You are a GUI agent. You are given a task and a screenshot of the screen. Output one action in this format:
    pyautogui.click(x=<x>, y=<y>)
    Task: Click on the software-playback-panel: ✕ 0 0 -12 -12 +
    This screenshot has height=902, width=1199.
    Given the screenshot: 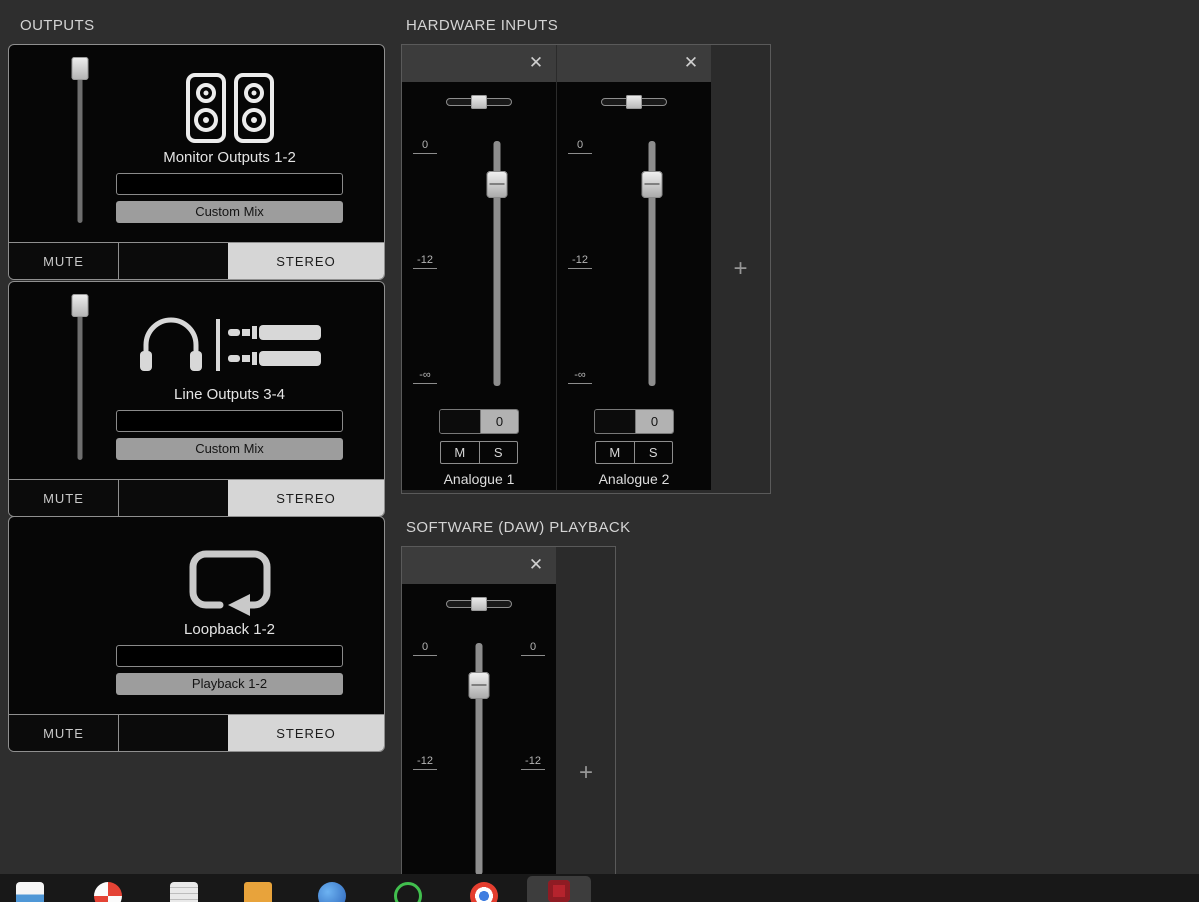 What is the action you would take?
    pyautogui.click(x=508, y=710)
    